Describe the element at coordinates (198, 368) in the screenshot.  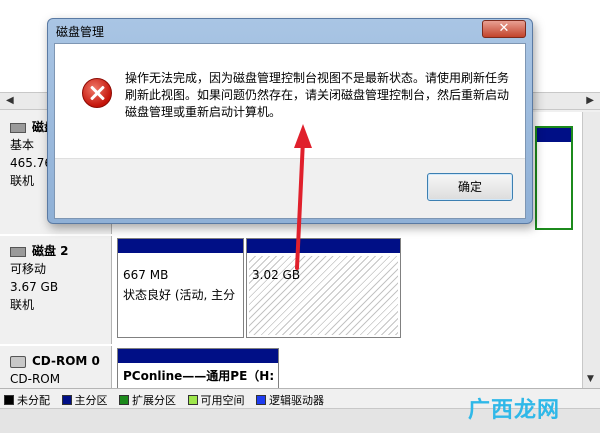
I see `cdrom-partition: PConline——通用PE（H:` at that location.